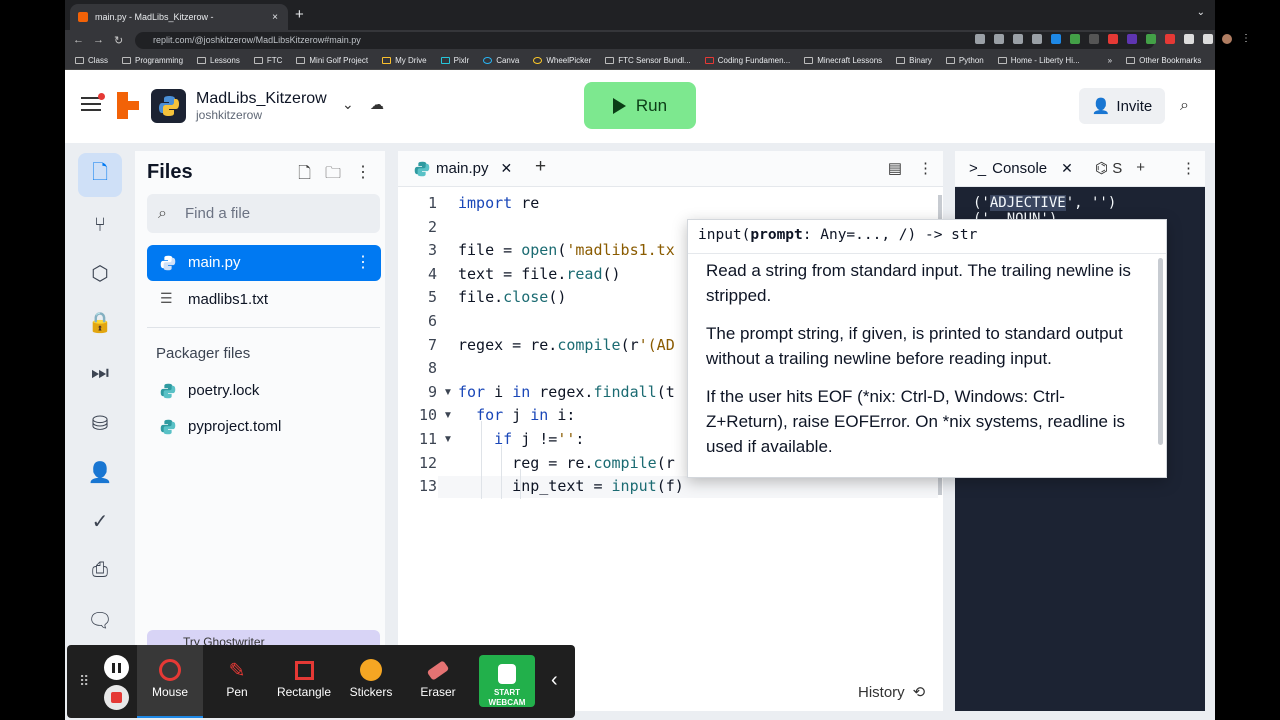 This screenshot has width=1280, height=720. Describe the element at coordinates (377, 104) in the screenshot. I see `cloud-icon: ☁` at that location.